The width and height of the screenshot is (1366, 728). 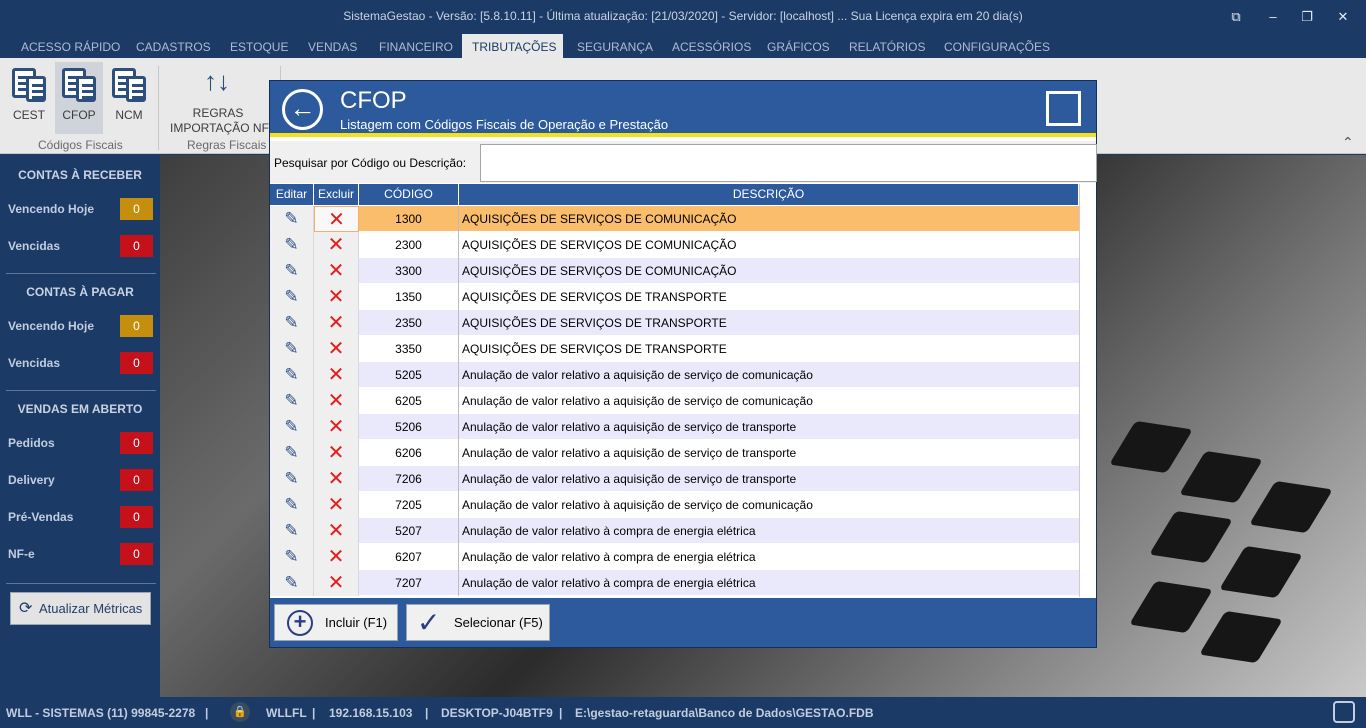 I want to click on cfop-code: 5206, so click(x=409, y=427).